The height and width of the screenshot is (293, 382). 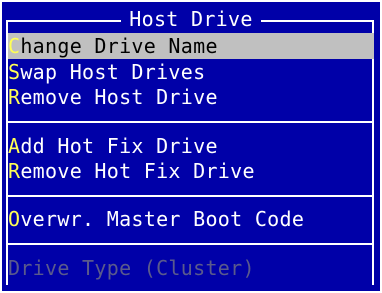 I want to click on menu-item-swap-host-drives: Swap Host Drives, so click(x=191, y=72).